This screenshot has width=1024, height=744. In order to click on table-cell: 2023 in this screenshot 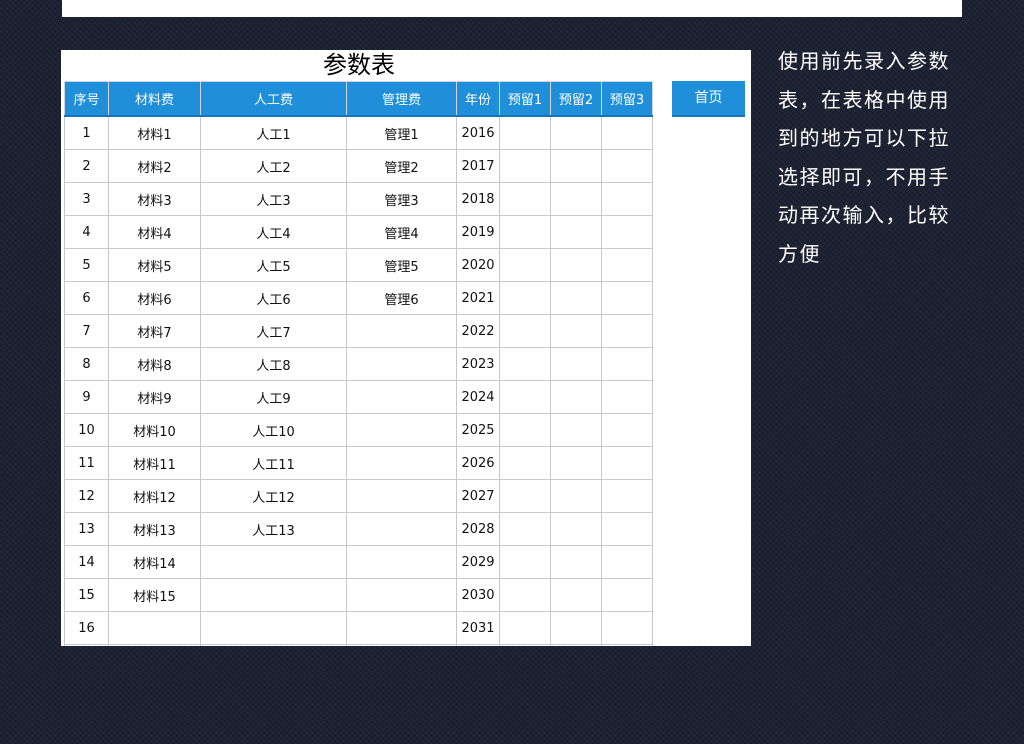, I will do `click(478, 364)`.